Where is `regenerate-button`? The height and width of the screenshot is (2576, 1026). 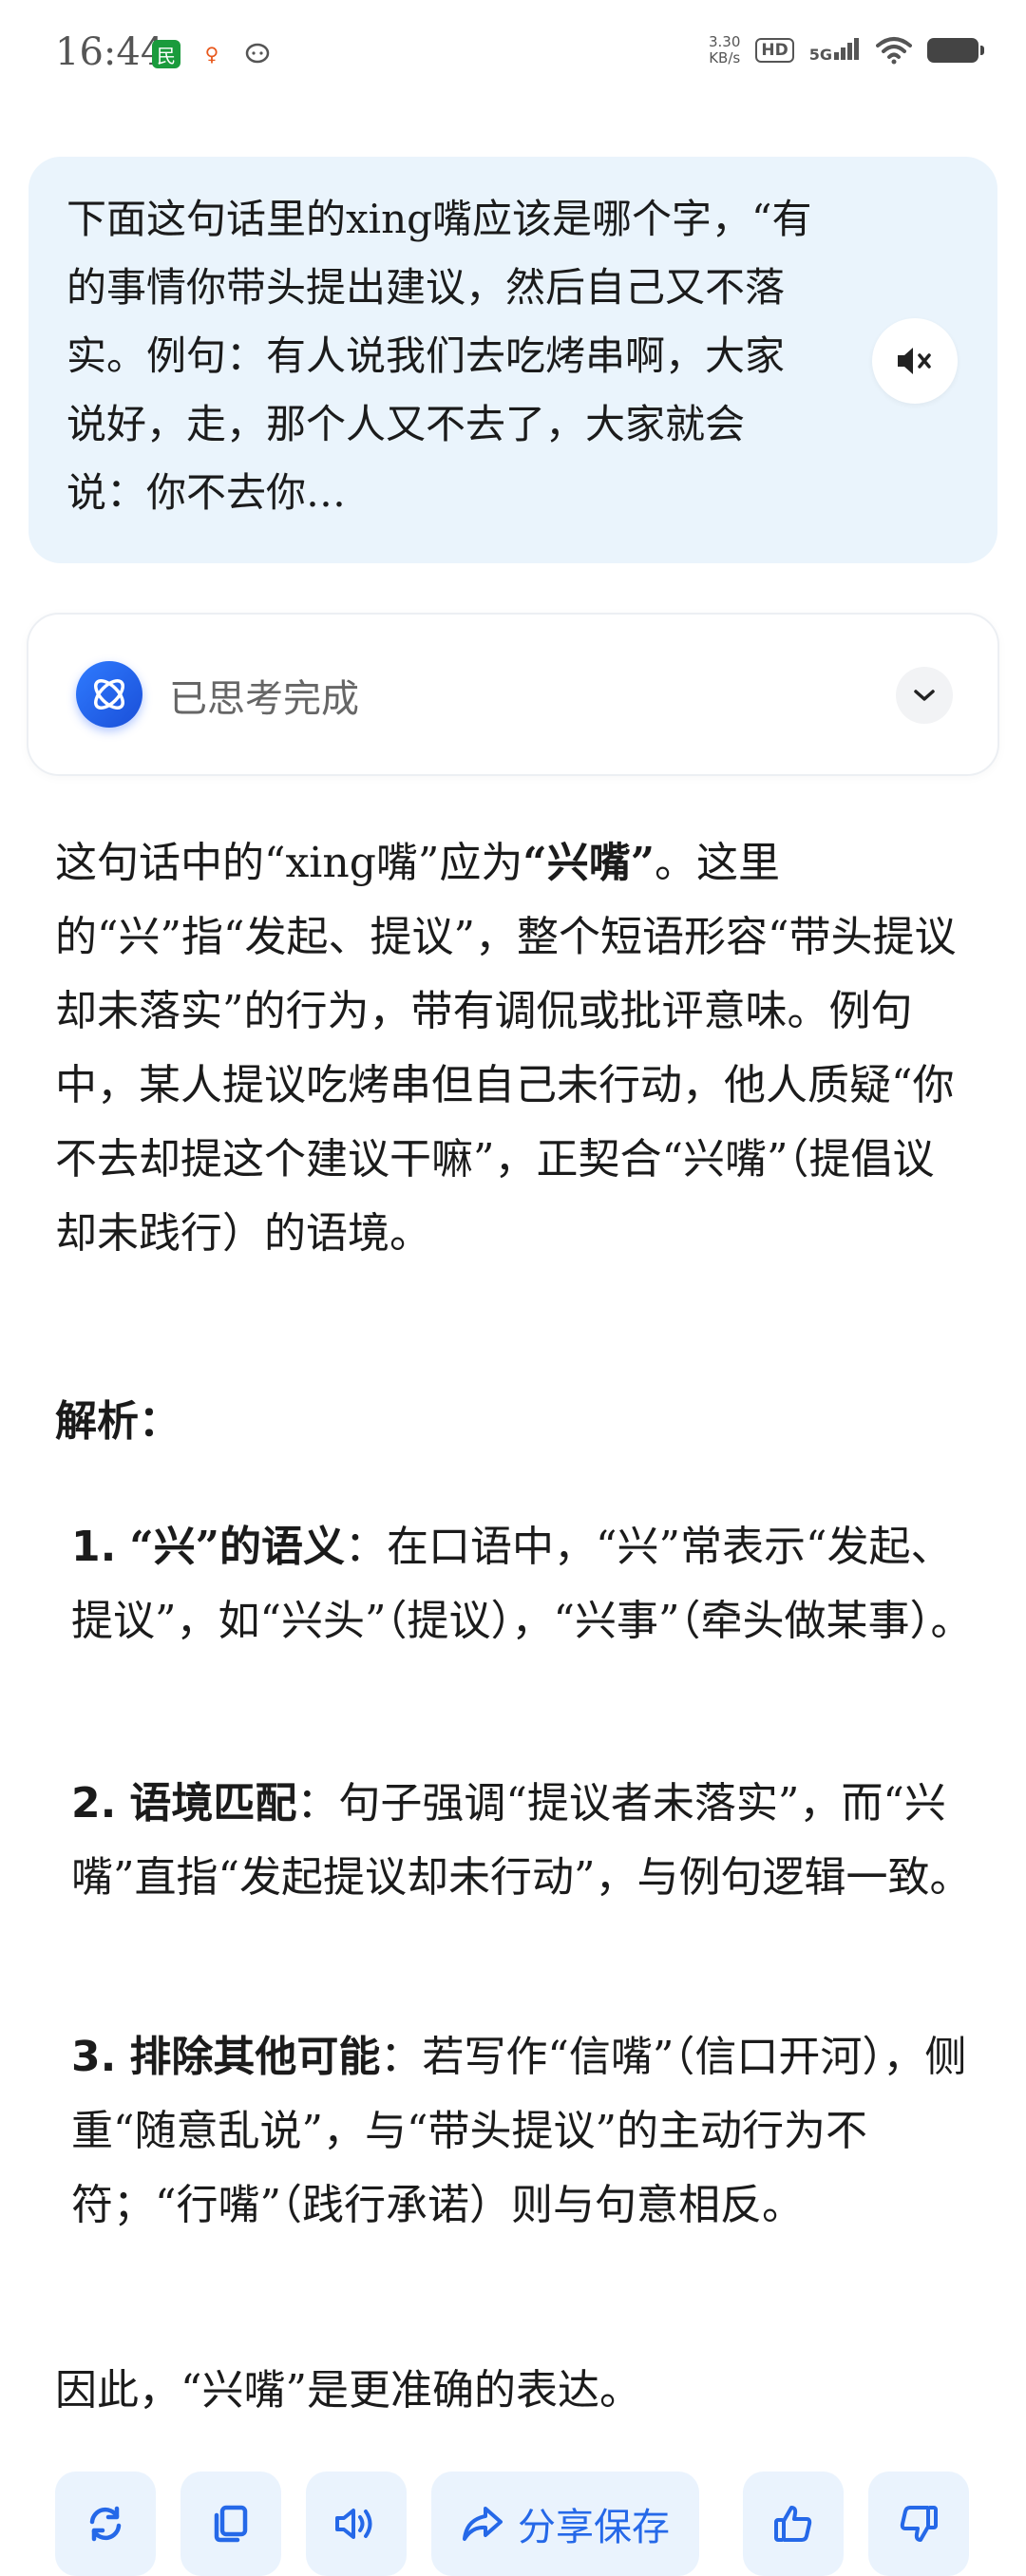 regenerate-button is located at coordinates (105, 2524).